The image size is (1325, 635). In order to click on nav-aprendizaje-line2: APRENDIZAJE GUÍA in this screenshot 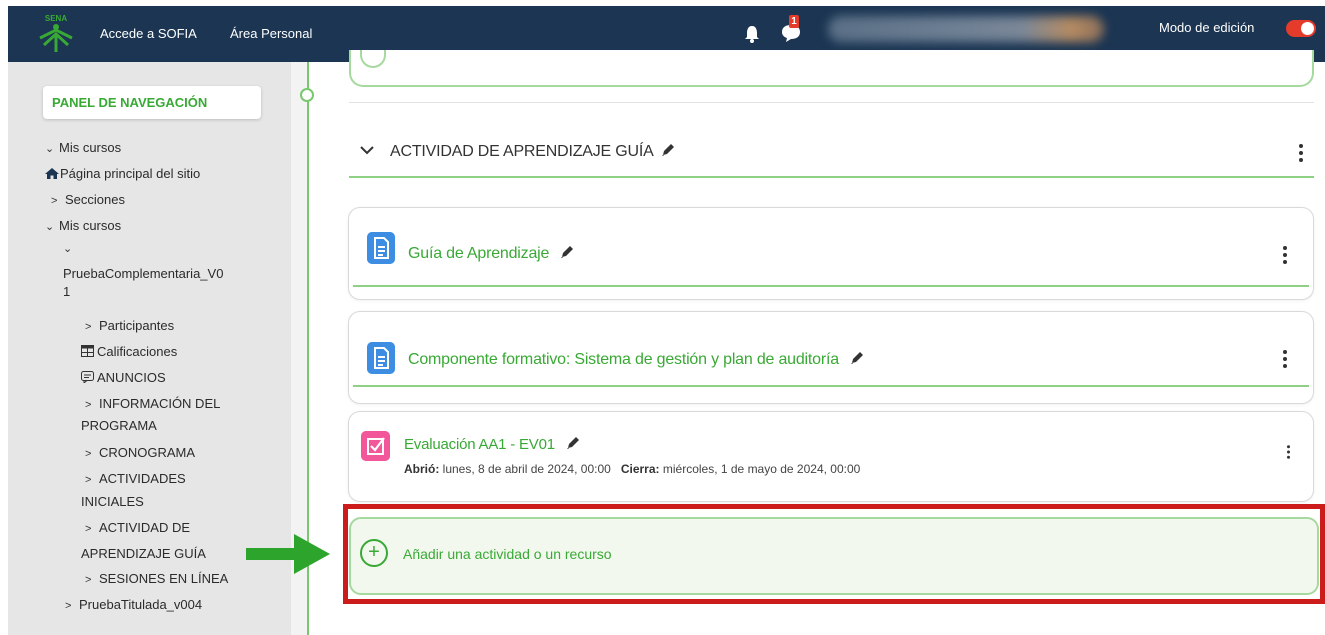, I will do `click(143, 553)`.